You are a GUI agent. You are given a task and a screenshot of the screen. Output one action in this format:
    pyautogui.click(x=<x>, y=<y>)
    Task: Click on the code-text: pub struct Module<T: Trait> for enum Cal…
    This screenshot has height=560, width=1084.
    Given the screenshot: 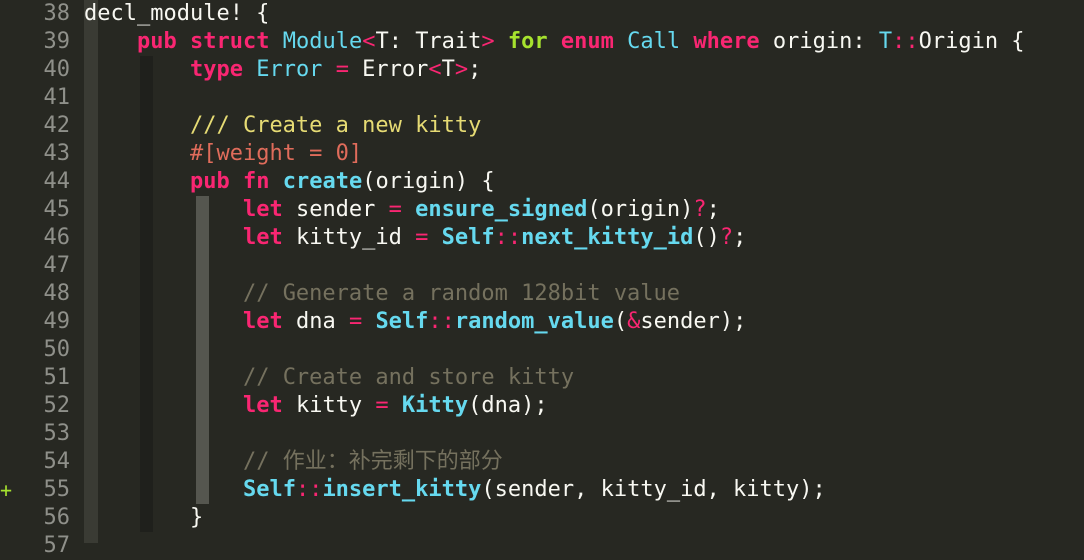 What is the action you would take?
    pyautogui.click(x=554, y=42)
    